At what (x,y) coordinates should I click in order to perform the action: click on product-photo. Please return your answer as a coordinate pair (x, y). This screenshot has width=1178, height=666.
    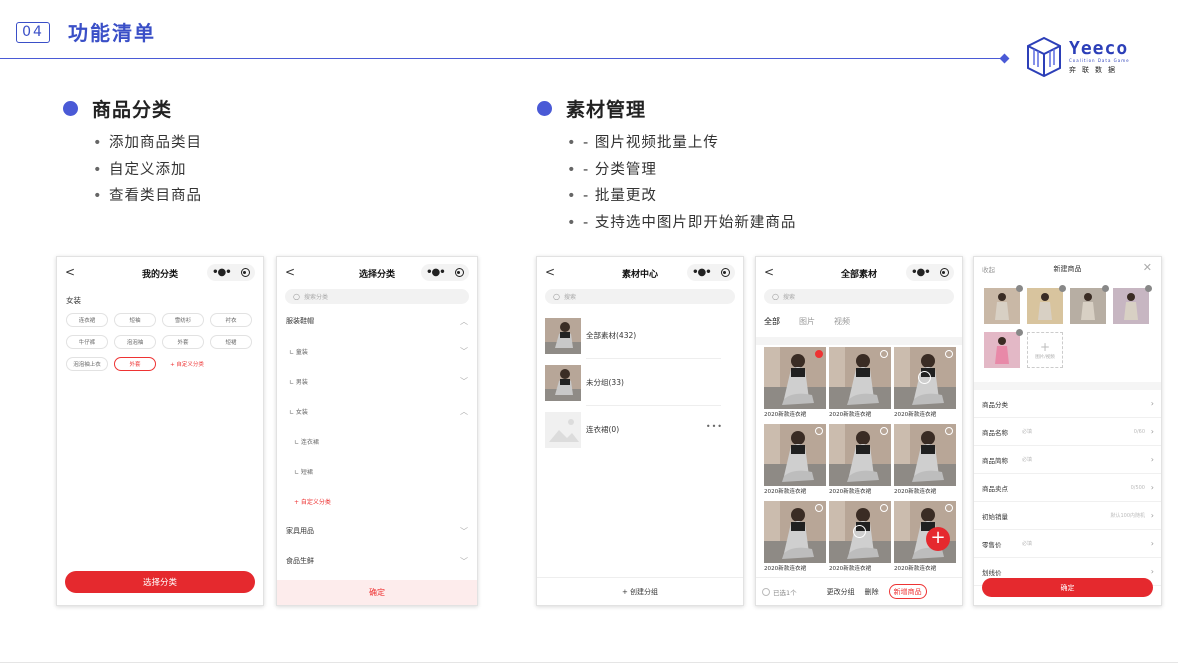
    Looking at the image, I should click on (1002, 306).